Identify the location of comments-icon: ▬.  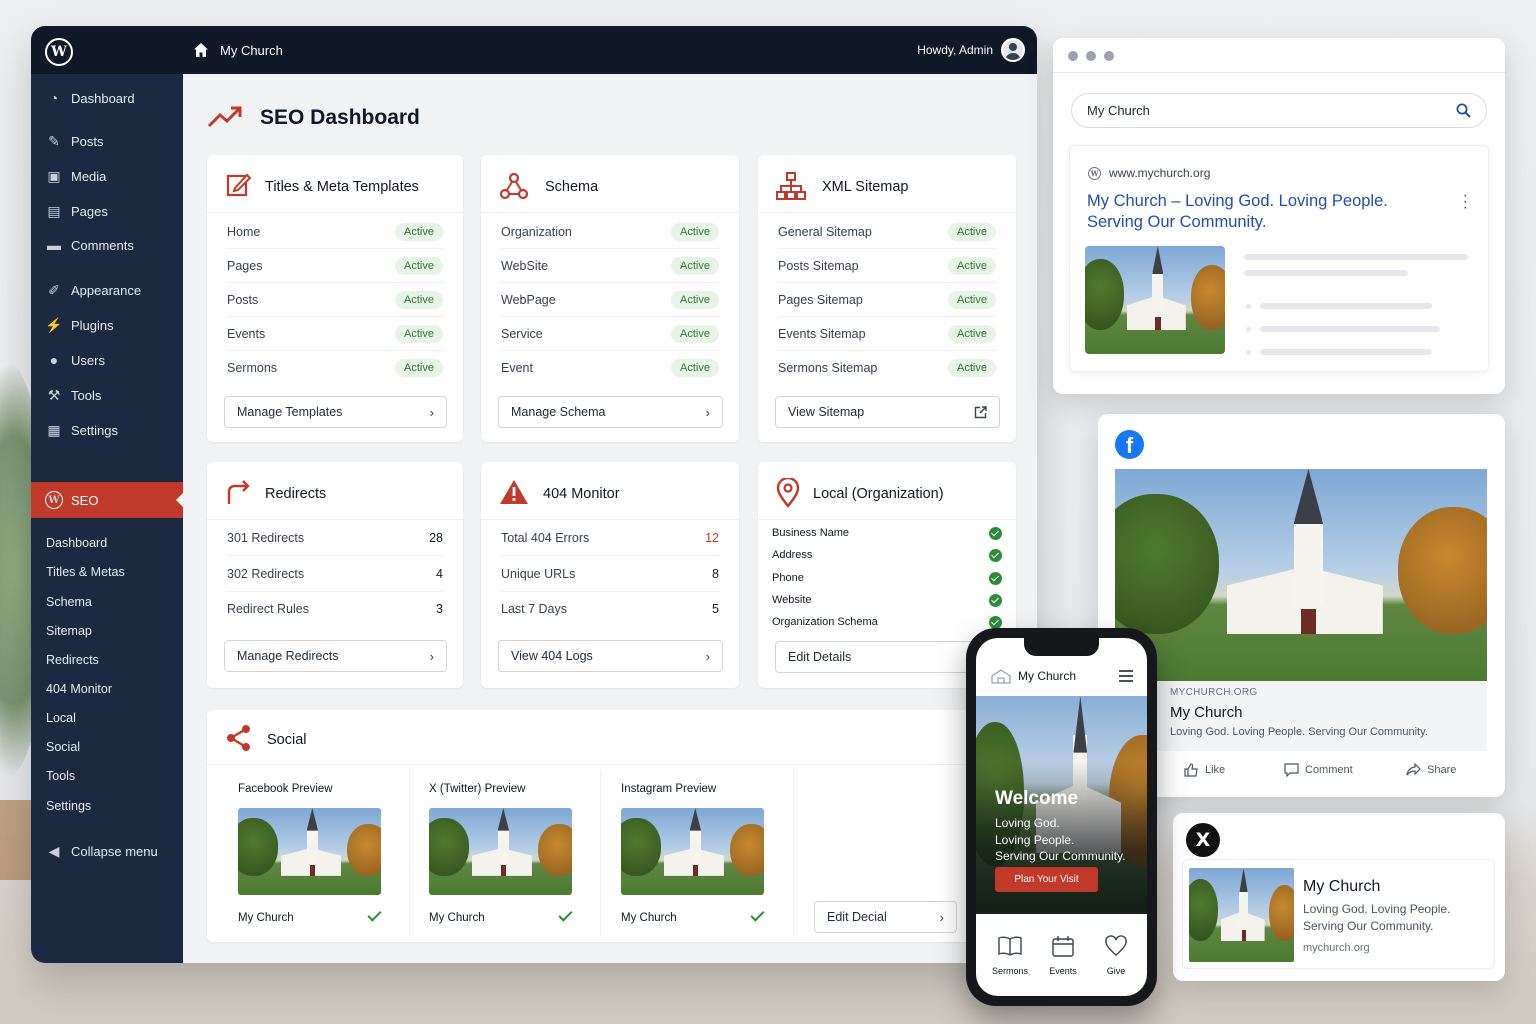
(54, 245).